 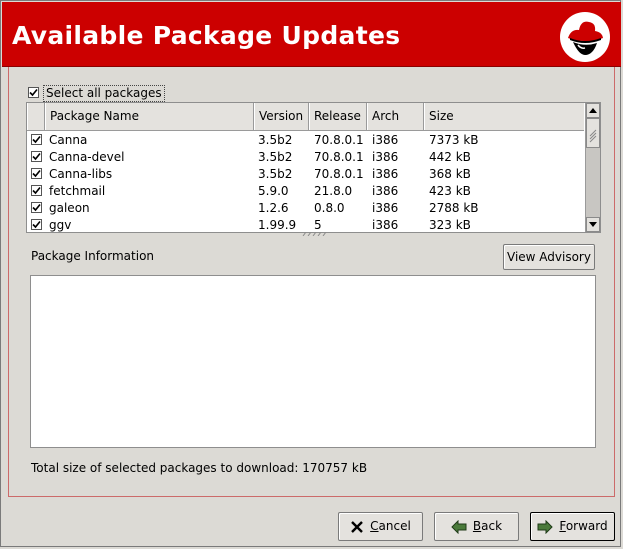 I want to click on package-name: Canna, so click(x=68, y=140).